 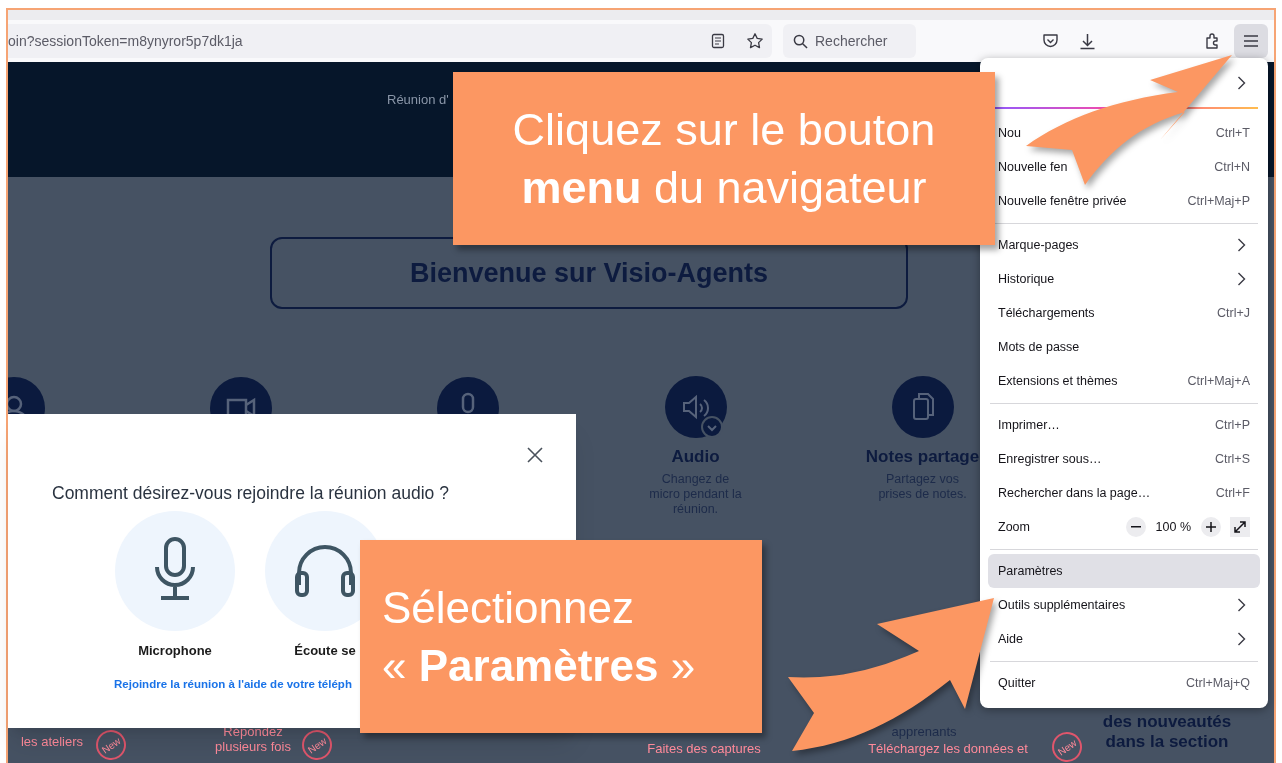 What do you see at coordinates (539, 636) in the screenshot?
I see `callout-text: Sélectionnez « Paramètres »` at bounding box center [539, 636].